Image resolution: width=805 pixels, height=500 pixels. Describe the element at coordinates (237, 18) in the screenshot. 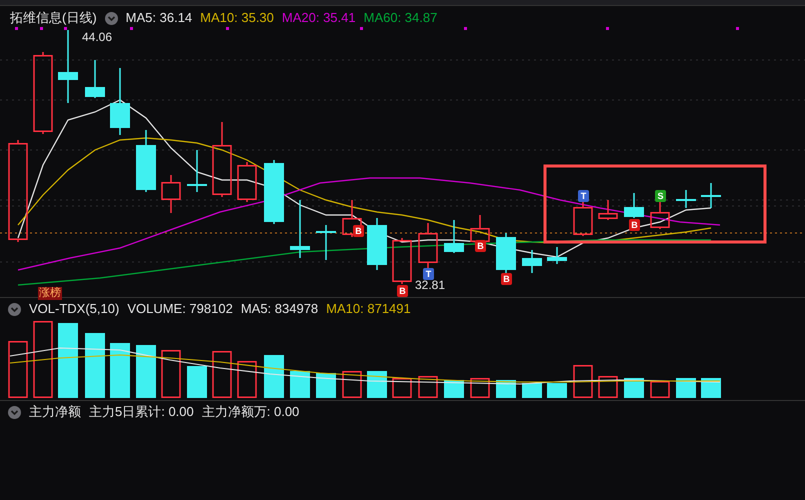

I see `indicator-value: MA10: 35.30` at that location.